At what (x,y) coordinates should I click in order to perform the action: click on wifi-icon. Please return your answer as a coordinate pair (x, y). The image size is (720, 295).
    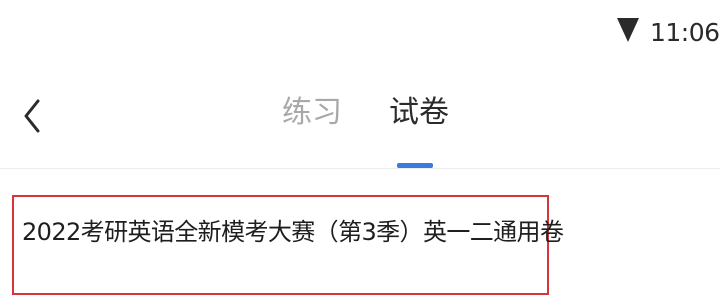
    Looking at the image, I should click on (628, 30).